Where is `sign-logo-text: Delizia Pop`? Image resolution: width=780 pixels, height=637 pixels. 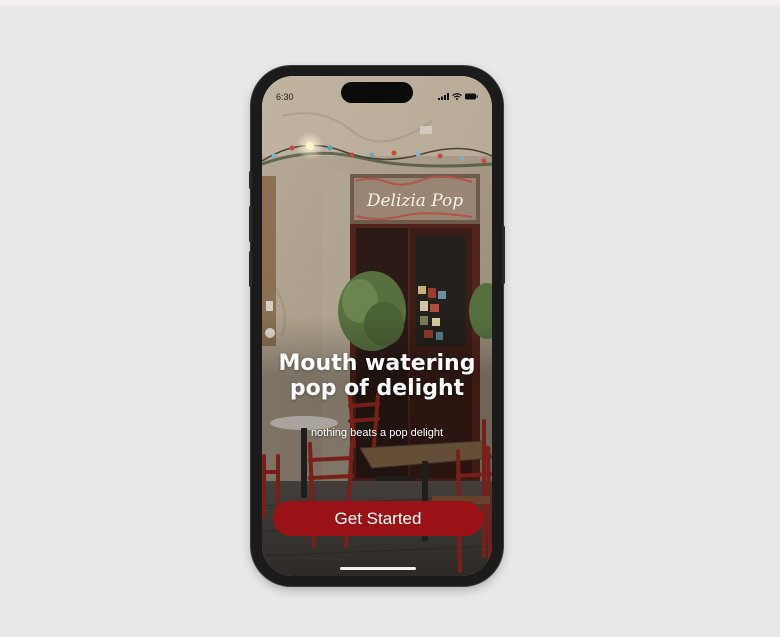
sign-logo-text: Delizia Pop is located at coordinates (414, 201).